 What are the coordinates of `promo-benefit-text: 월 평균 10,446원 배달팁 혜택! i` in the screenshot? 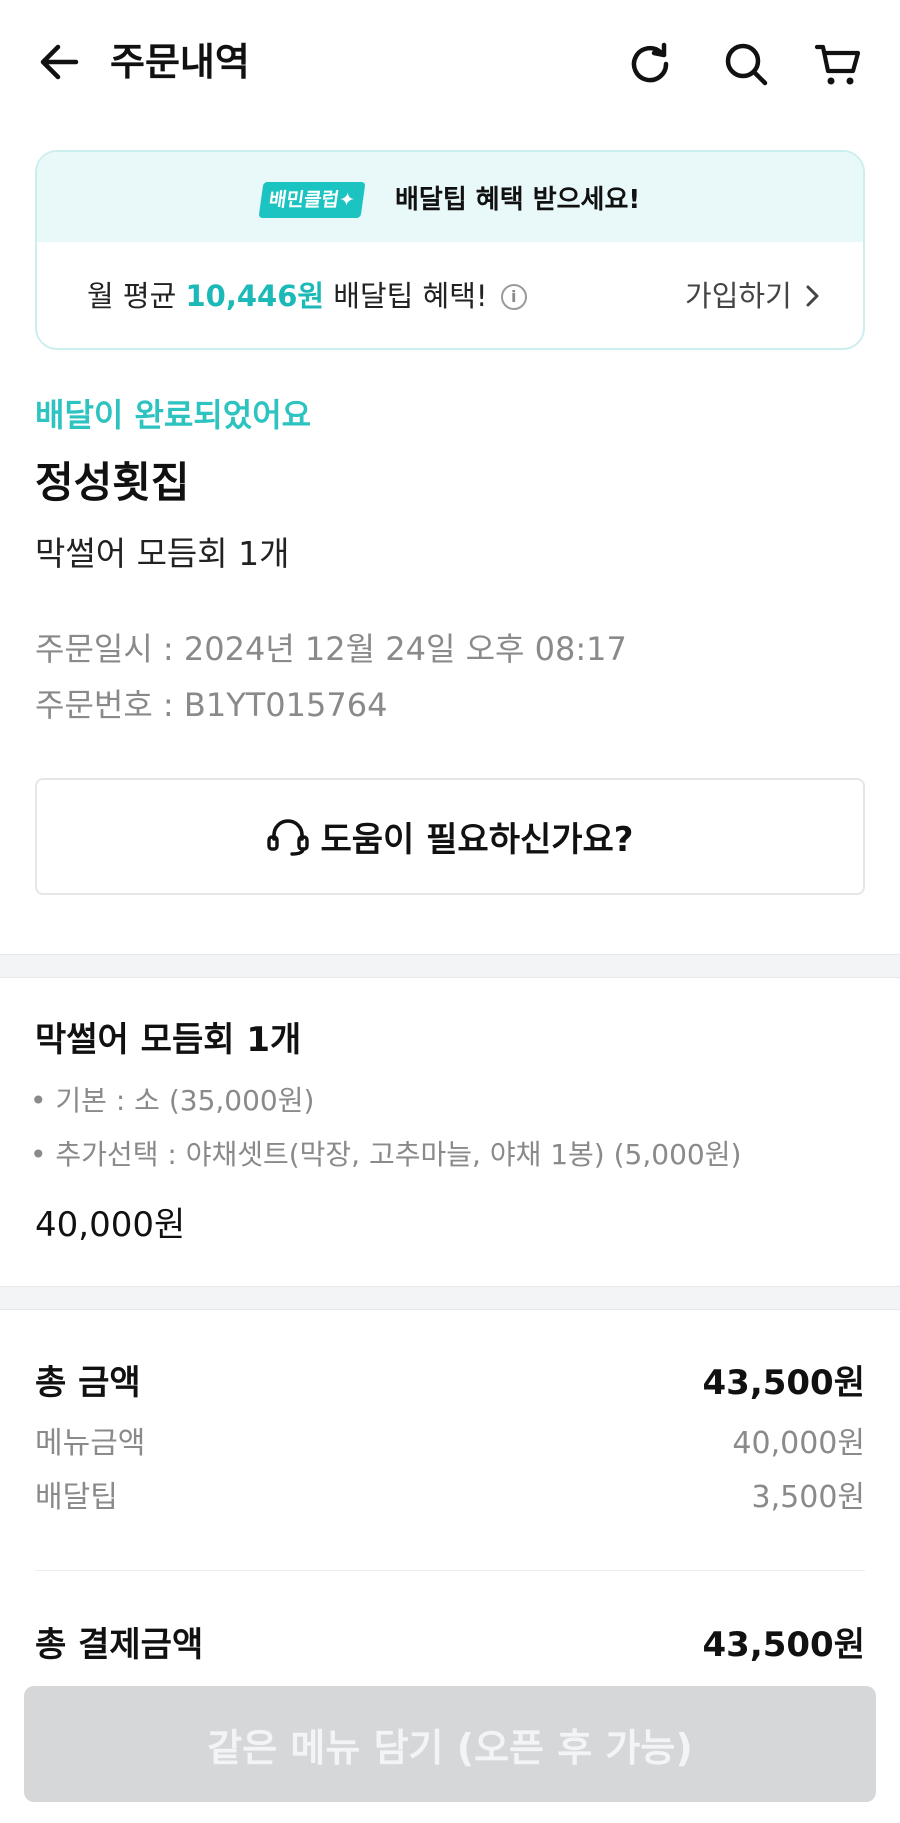 It's located at (307, 296).